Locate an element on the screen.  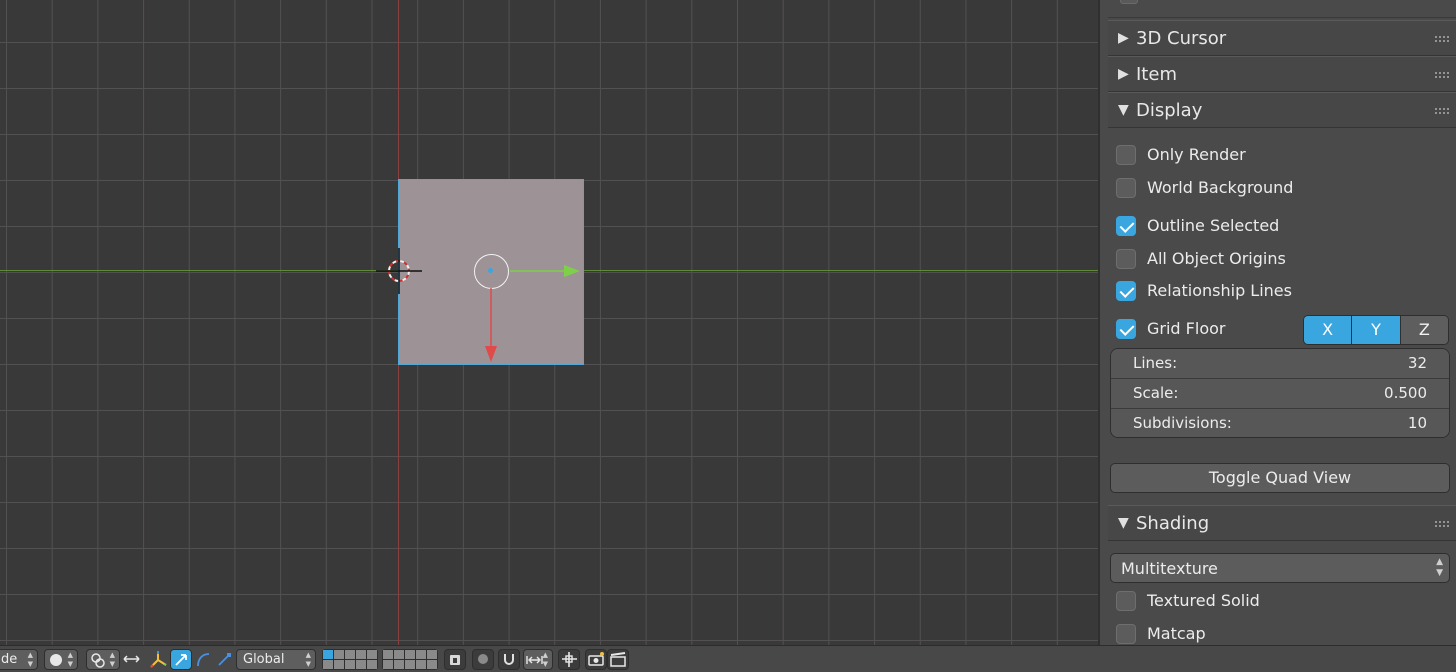
only-render-toggle: Only Render is located at coordinates (1281, 156).